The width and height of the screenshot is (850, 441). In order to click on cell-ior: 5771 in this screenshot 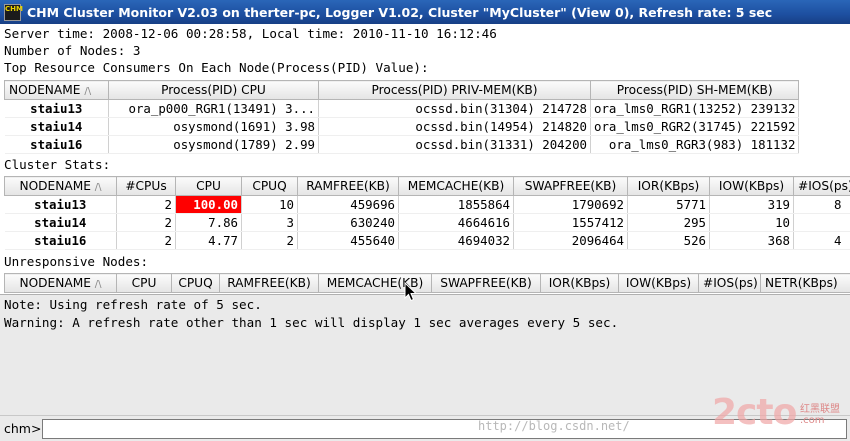, I will do `click(668, 204)`.